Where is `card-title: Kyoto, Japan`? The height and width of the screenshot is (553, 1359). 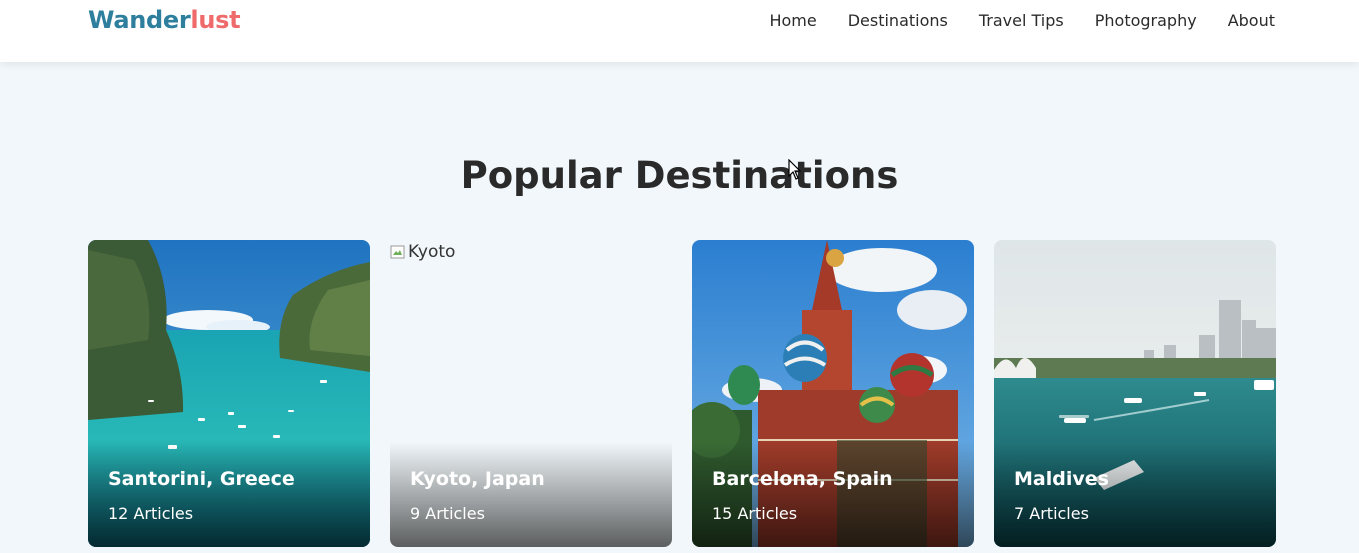
card-title: Kyoto, Japan is located at coordinates (477, 479).